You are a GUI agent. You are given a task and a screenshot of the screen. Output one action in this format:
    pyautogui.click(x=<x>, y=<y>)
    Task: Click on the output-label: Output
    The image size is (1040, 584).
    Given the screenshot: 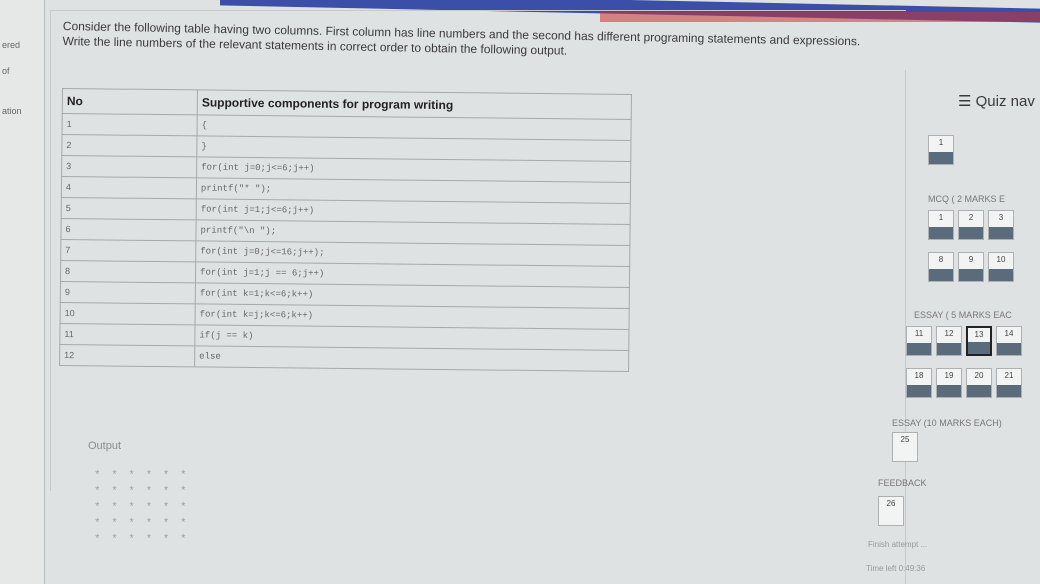 What is the action you would take?
    pyautogui.click(x=105, y=446)
    